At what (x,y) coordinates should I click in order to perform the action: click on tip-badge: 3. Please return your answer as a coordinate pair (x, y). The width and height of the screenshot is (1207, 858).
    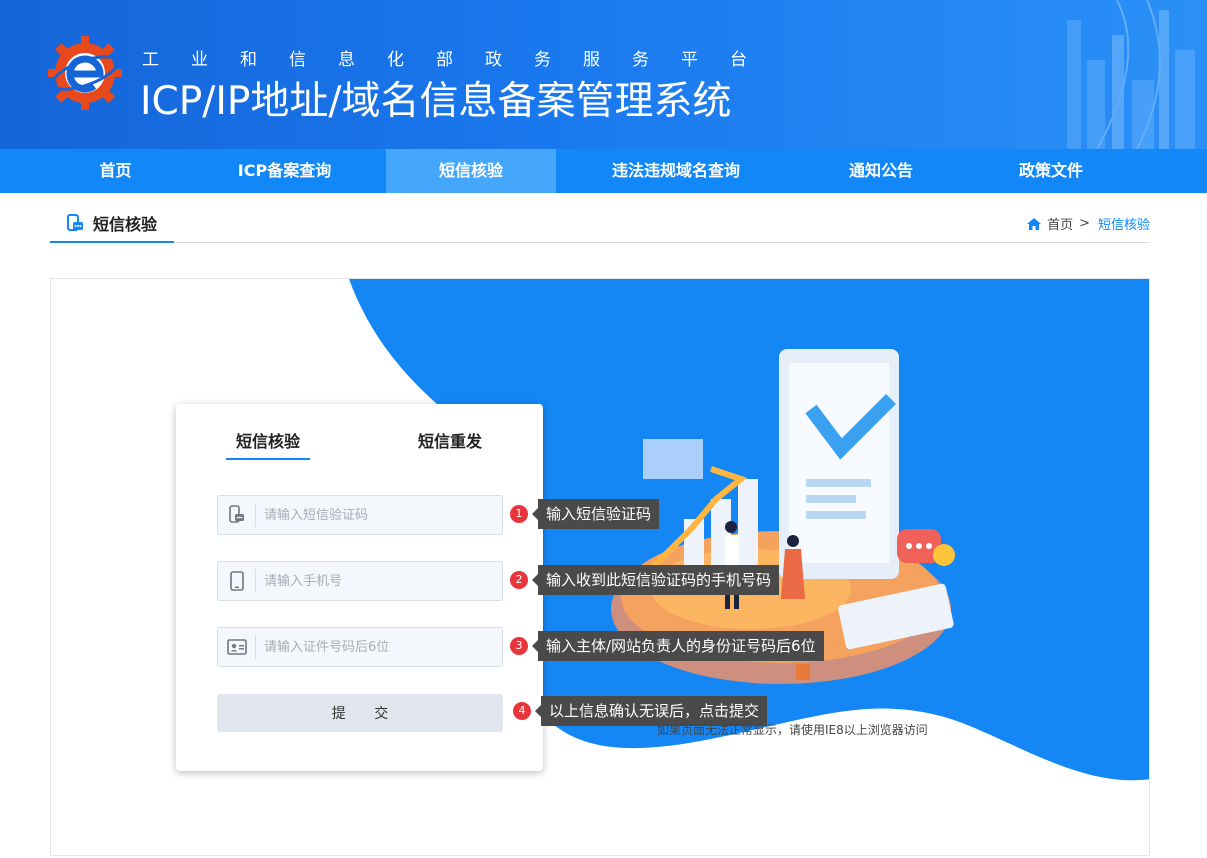
    Looking at the image, I should click on (519, 646).